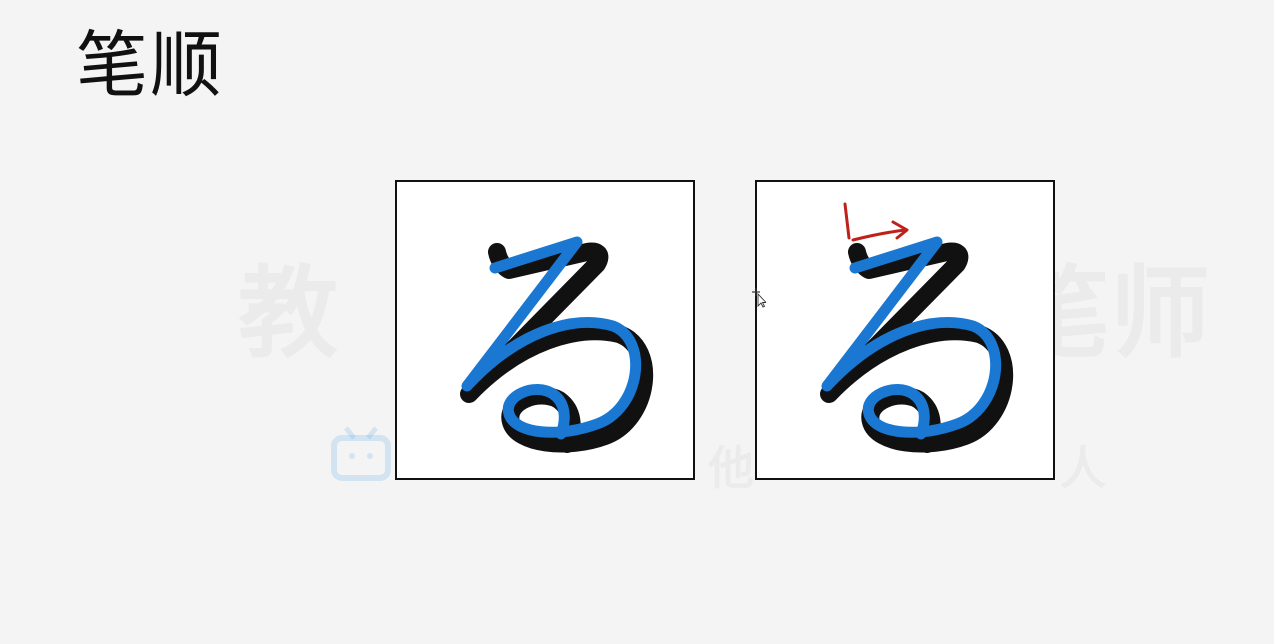 This screenshot has height=644, width=1274. I want to click on stroke-panel-right, so click(905, 330).